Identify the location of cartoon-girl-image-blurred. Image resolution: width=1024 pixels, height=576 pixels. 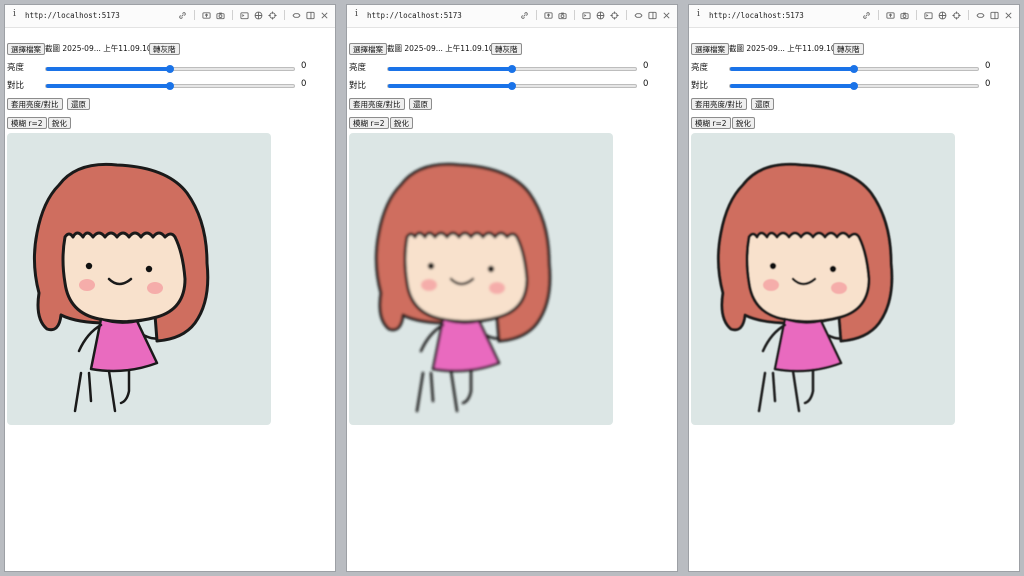
(463, 287).